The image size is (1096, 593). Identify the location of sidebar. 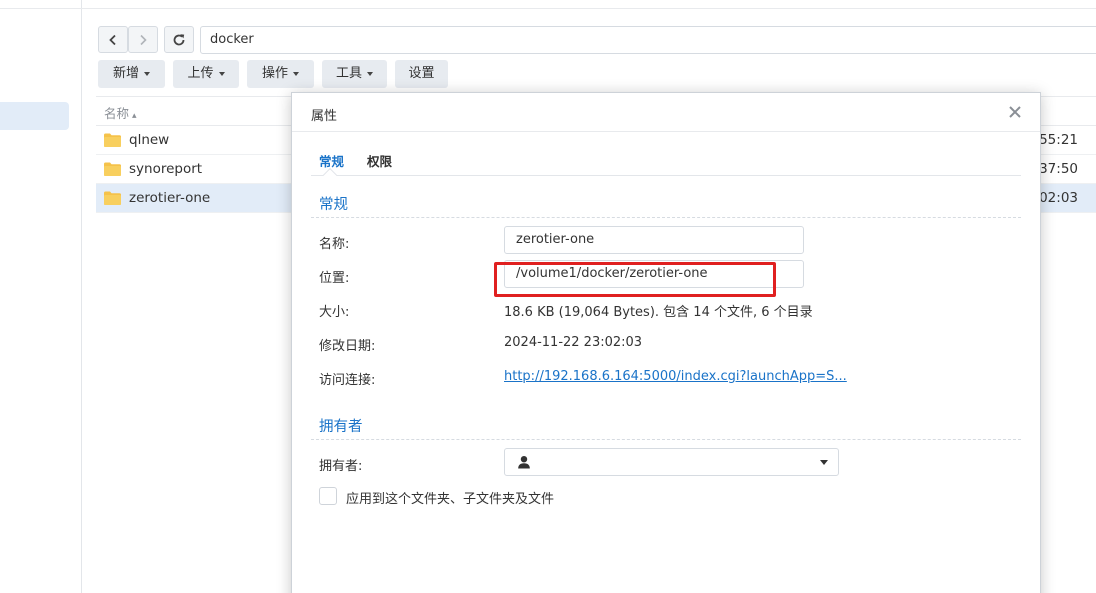
(41, 296).